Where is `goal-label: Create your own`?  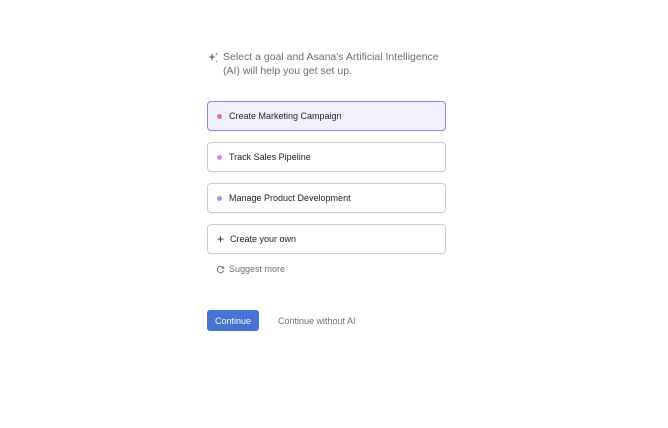 goal-label: Create your own is located at coordinates (263, 239).